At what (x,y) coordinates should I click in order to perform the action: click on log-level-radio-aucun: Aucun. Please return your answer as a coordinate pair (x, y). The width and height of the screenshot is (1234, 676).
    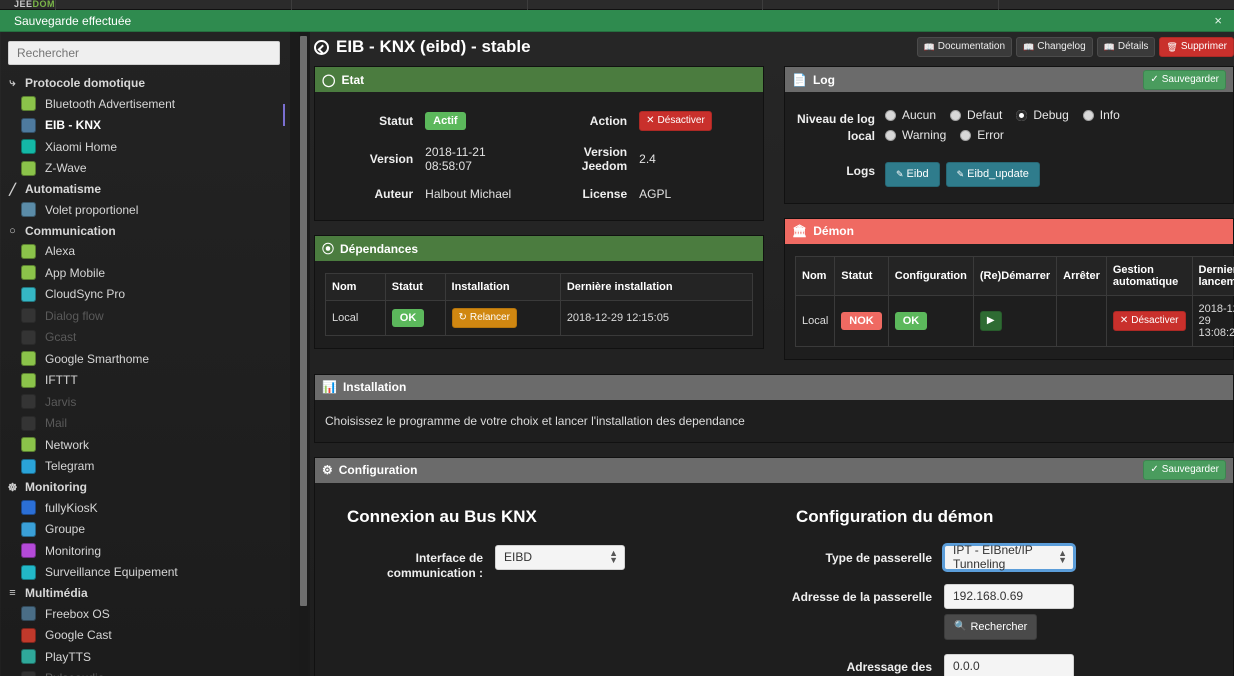
    Looking at the image, I should click on (910, 115).